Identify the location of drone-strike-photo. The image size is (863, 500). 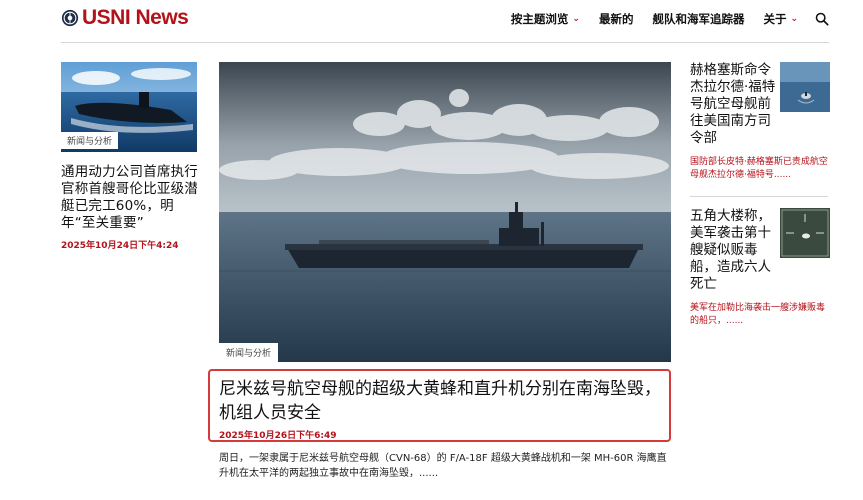
(805, 233).